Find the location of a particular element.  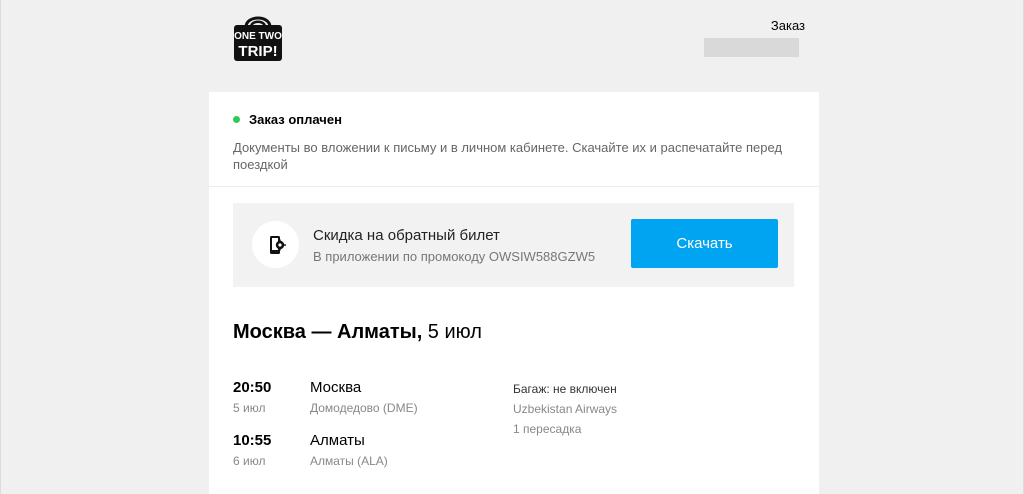

status-title: Заказ оплачен is located at coordinates (295, 119).